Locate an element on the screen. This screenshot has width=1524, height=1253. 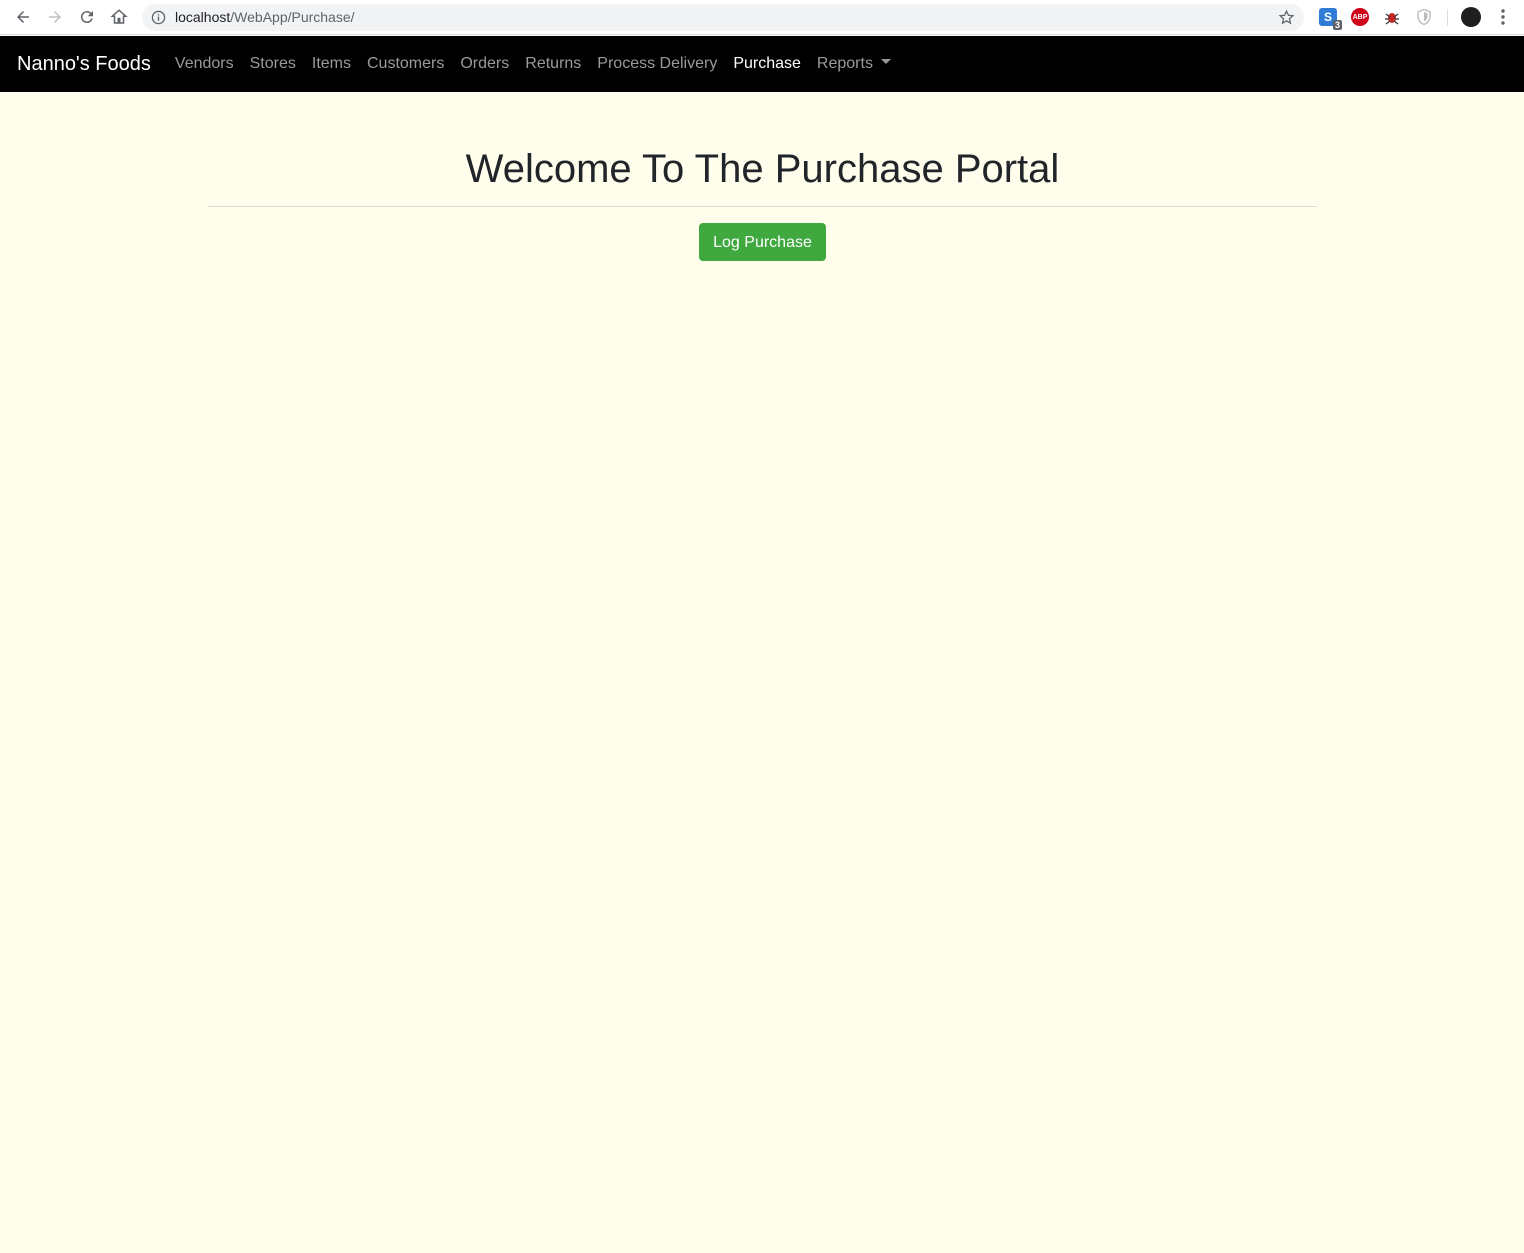
nav-vendors: Vendors is located at coordinates (204, 64).